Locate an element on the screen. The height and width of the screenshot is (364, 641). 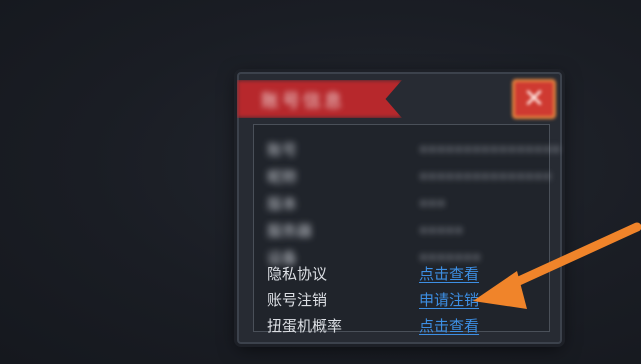
row-value: ••••••••••••••• is located at coordinates (485, 177).